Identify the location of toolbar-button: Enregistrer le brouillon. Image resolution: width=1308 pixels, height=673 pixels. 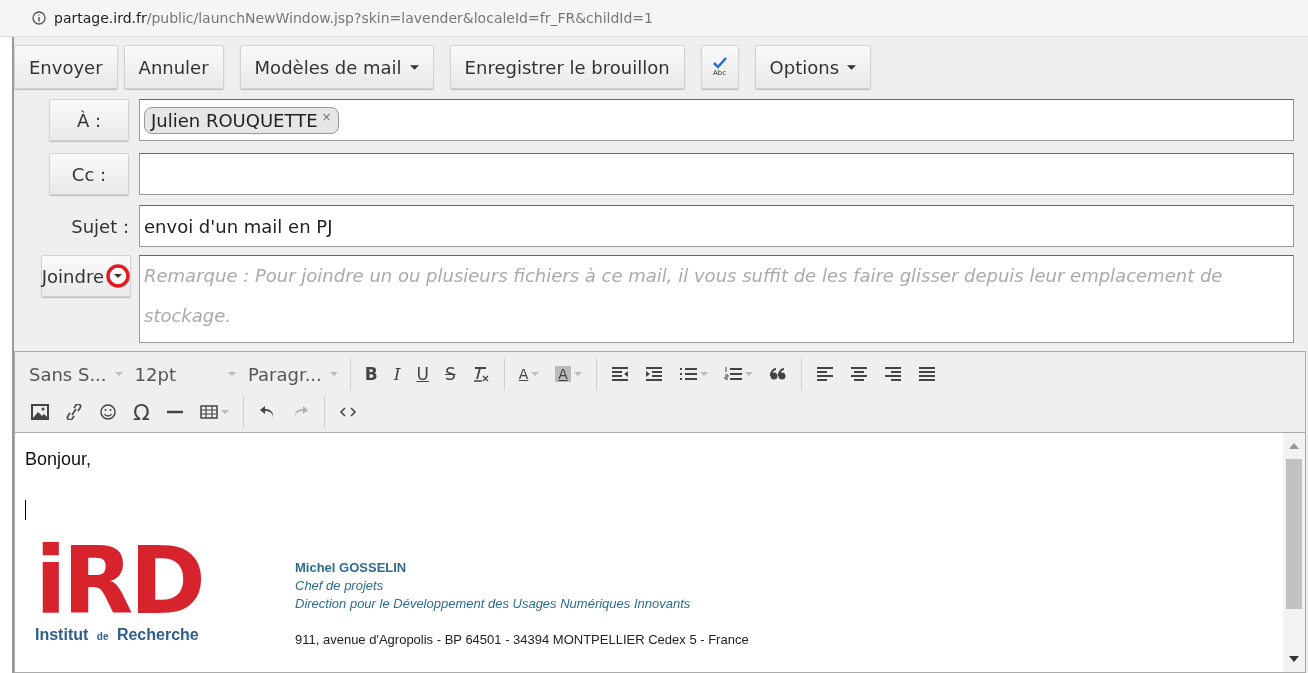
(567, 67).